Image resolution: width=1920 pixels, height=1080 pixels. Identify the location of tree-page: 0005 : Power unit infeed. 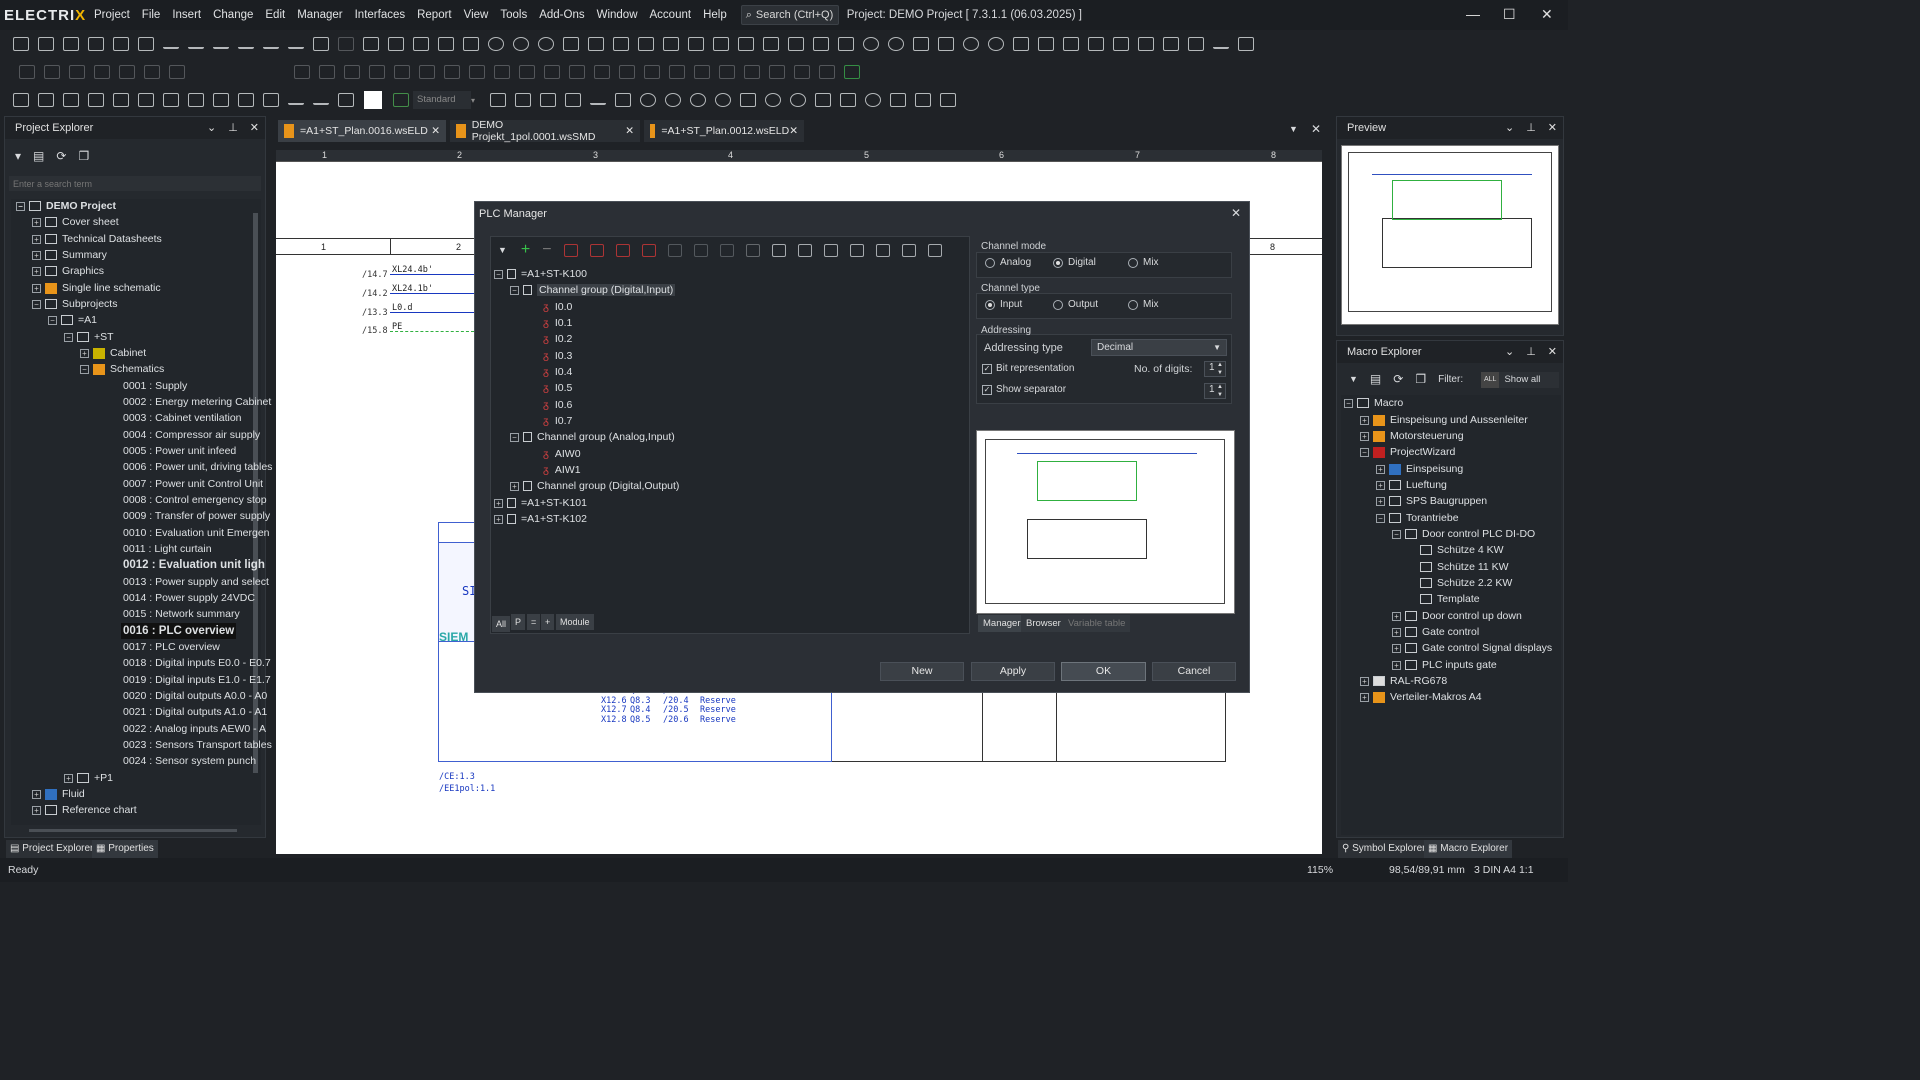
(179, 451).